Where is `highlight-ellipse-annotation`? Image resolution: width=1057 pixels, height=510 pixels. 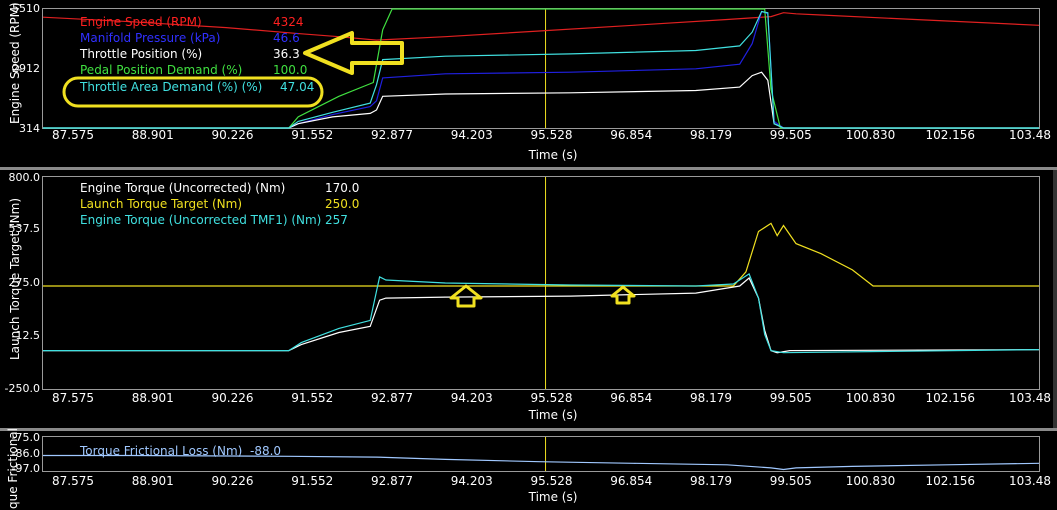
highlight-ellipse-annotation is located at coordinates (193, 92).